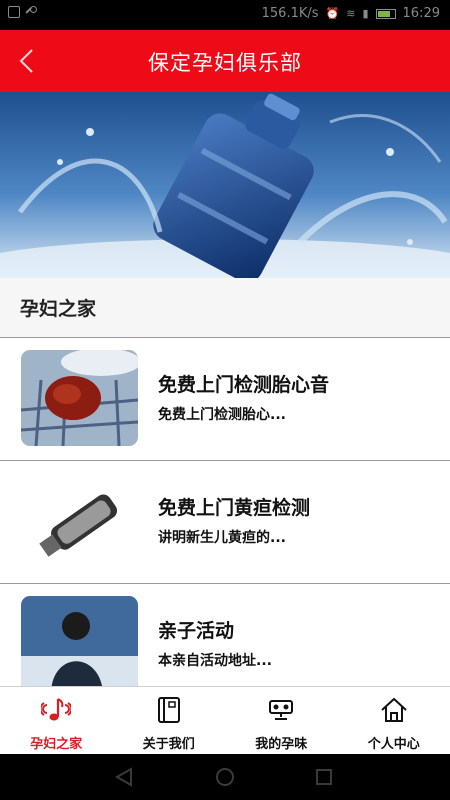  I want to click on tab-pregnant-home: 孕妇之家, so click(56, 720).